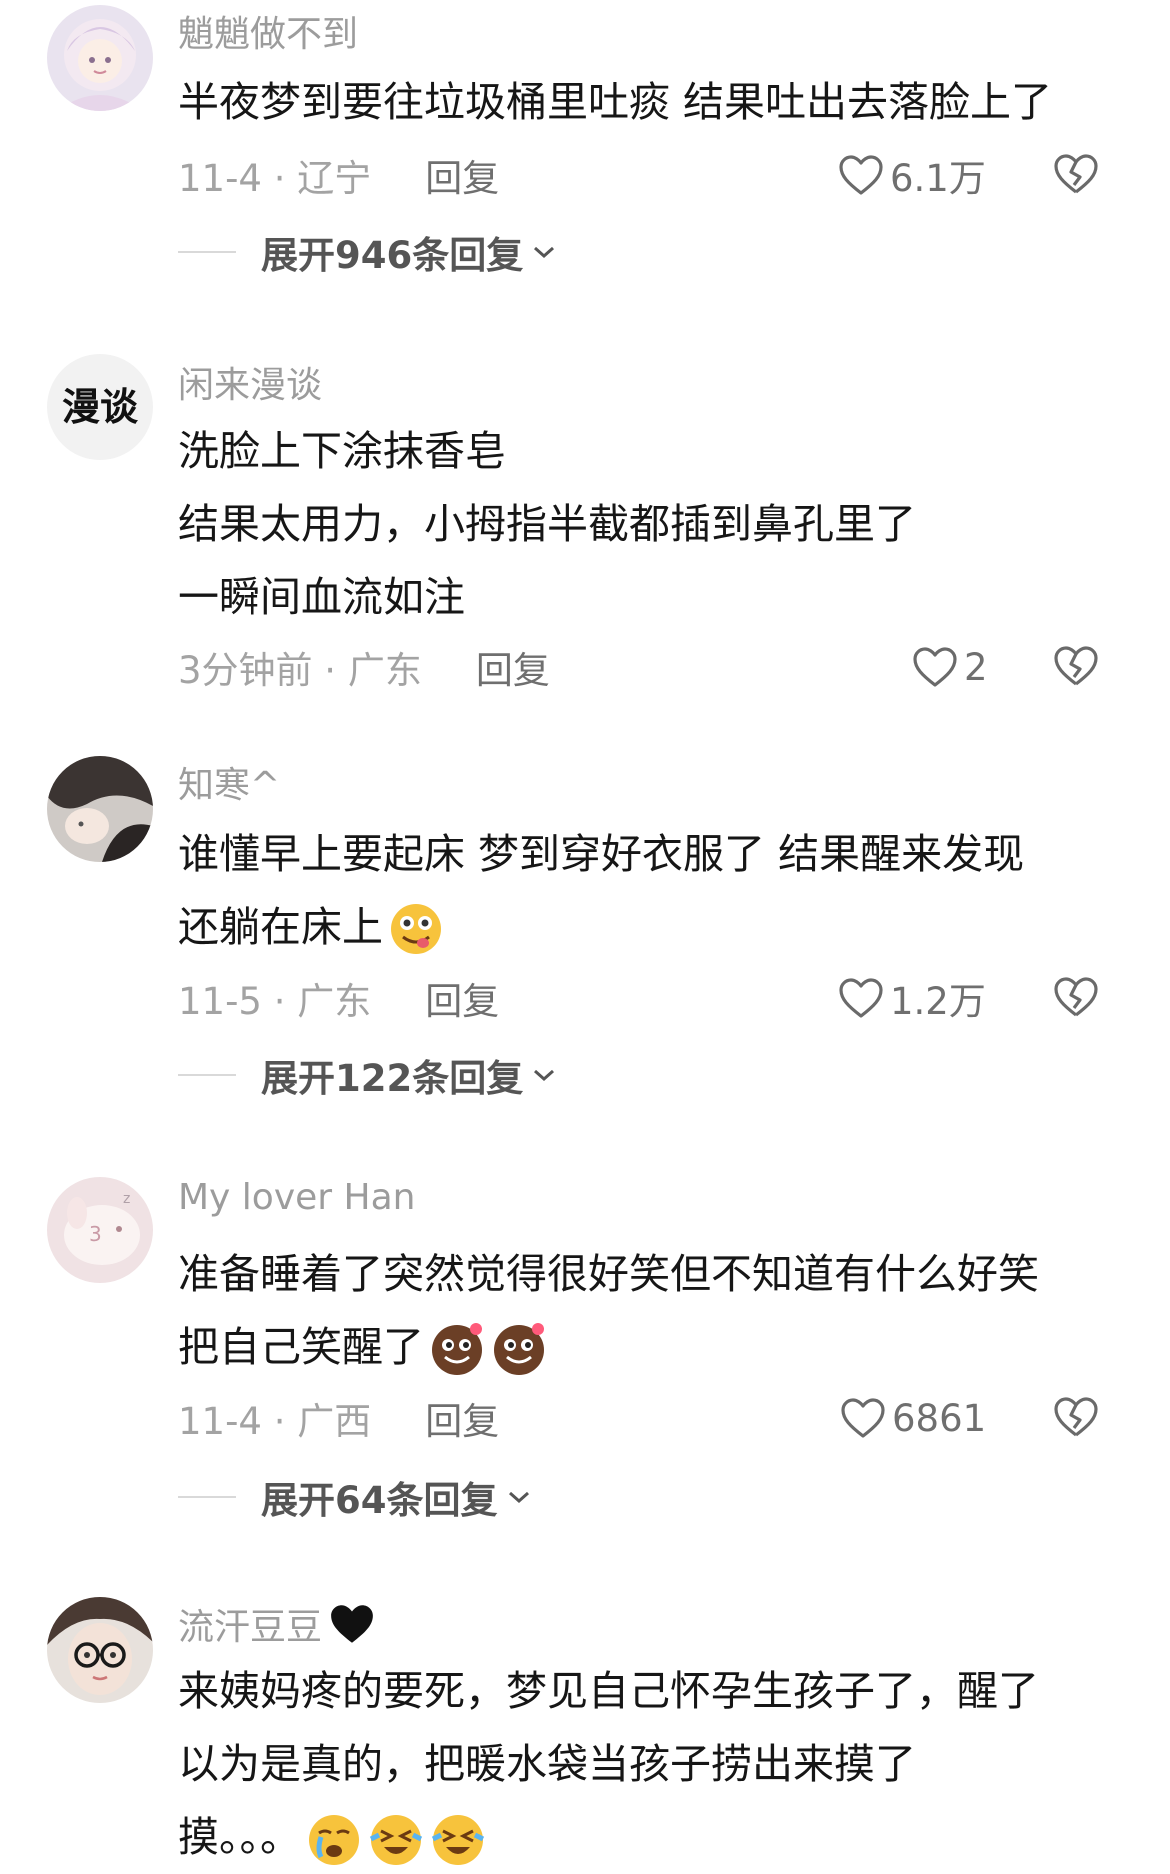 The width and height of the screenshot is (1170, 1874). I want to click on comment-meta: 11-4 · 广西 回复, so click(338, 1418).